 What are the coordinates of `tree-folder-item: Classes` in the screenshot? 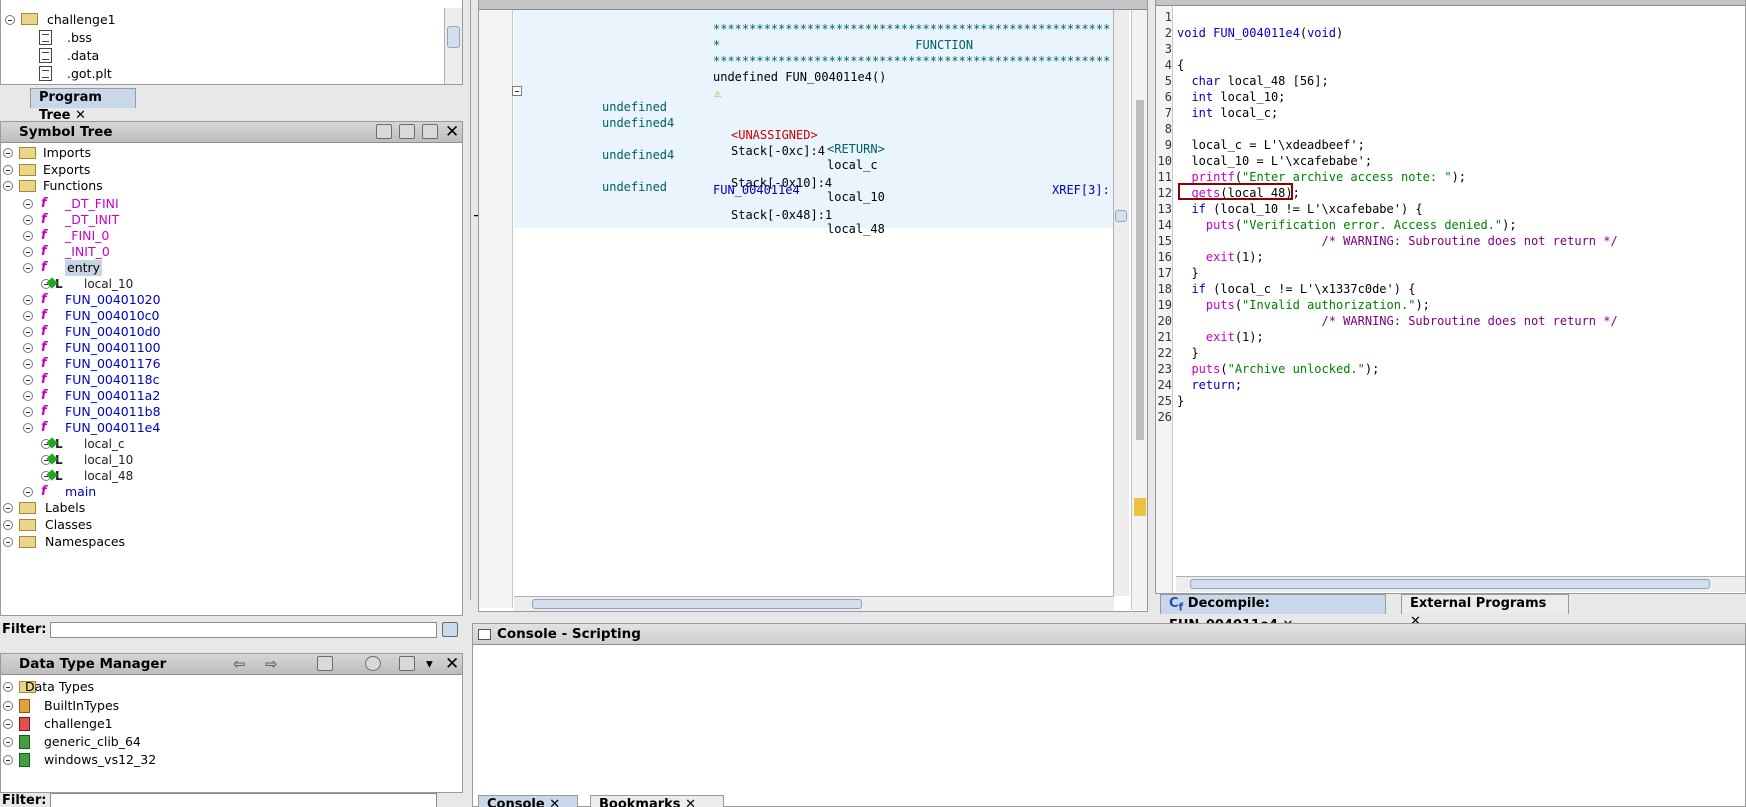 It's located at (103, 525).